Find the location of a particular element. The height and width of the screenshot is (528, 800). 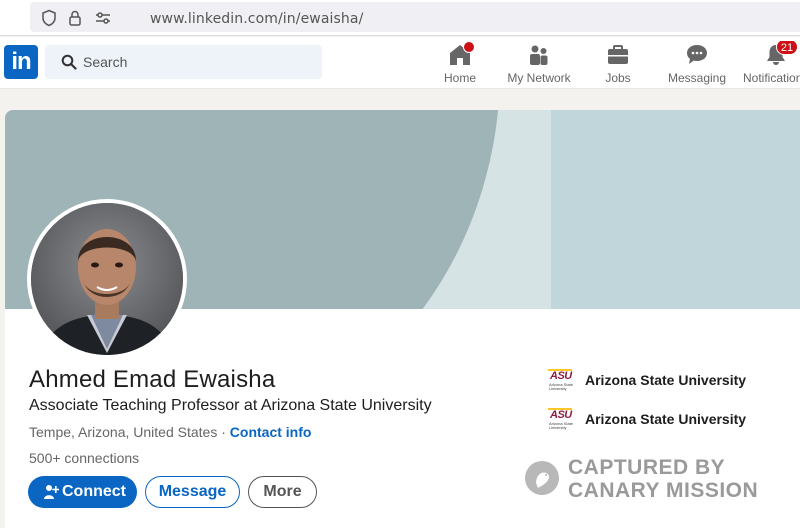

contact-info-link: Contact info is located at coordinates (271, 432).